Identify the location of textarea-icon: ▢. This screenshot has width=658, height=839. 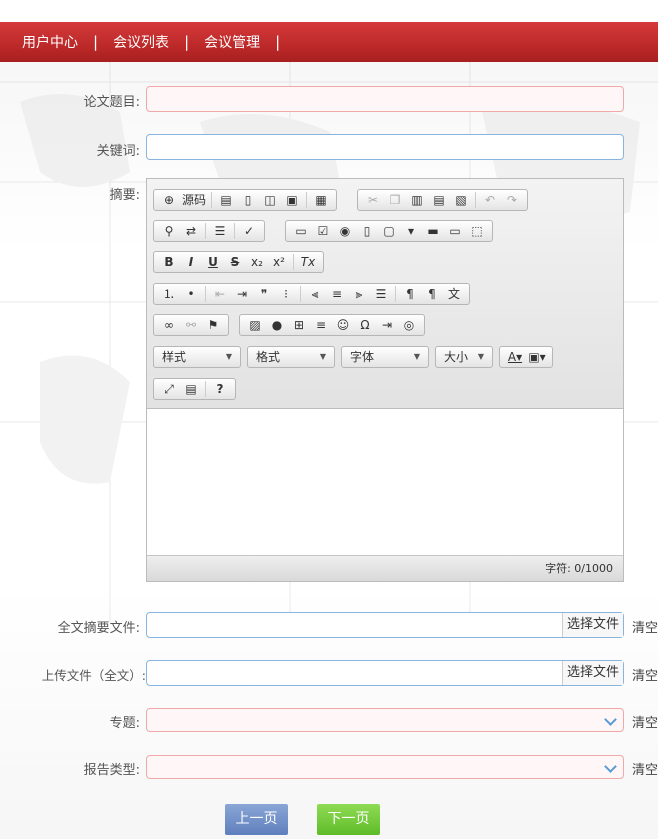
(389, 231).